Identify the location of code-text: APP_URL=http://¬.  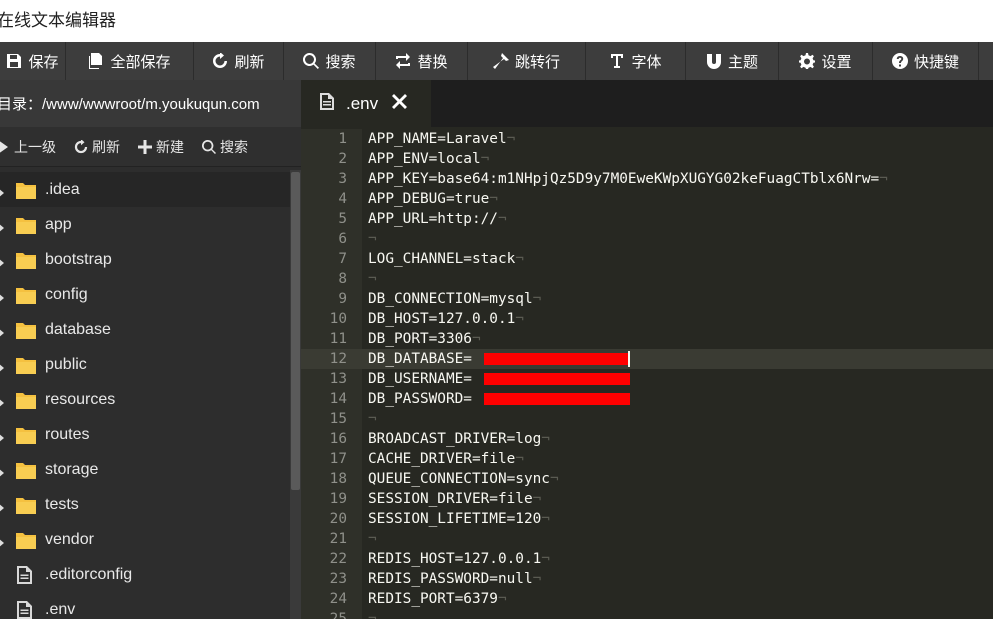
(437, 219).